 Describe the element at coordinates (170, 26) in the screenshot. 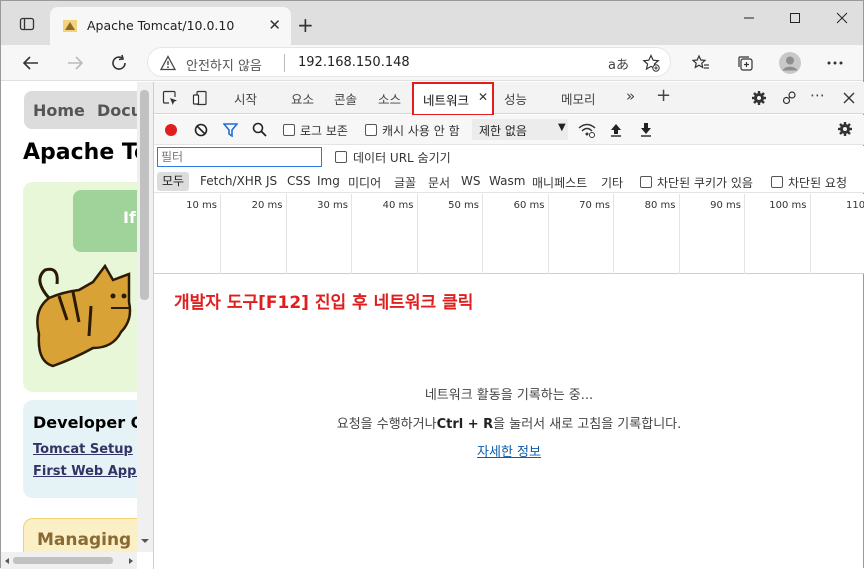

I see `browser-tab: Apache Tomcat/10.0.10 ✕` at that location.